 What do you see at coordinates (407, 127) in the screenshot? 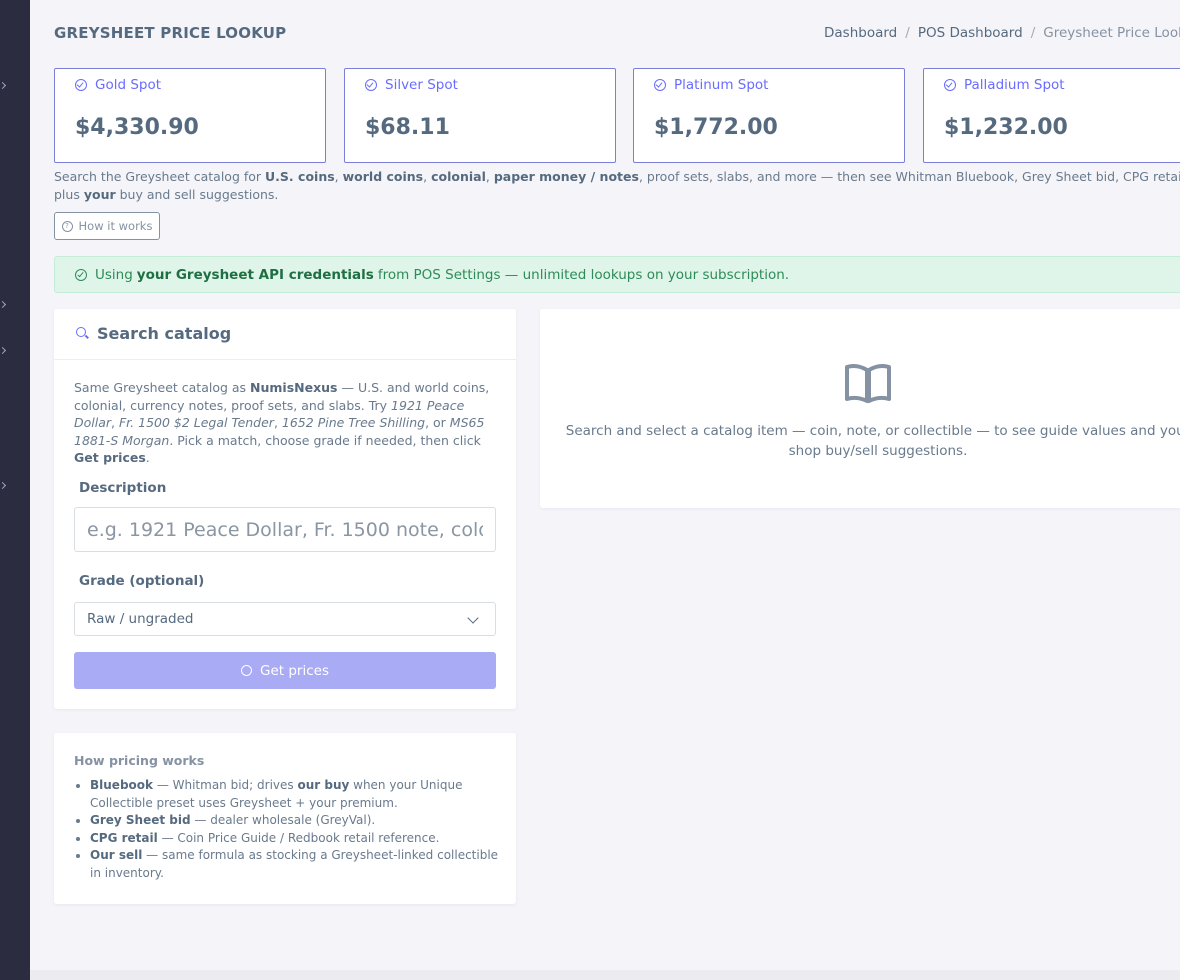
I see `spot-value: $68.11` at bounding box center [407, 127].